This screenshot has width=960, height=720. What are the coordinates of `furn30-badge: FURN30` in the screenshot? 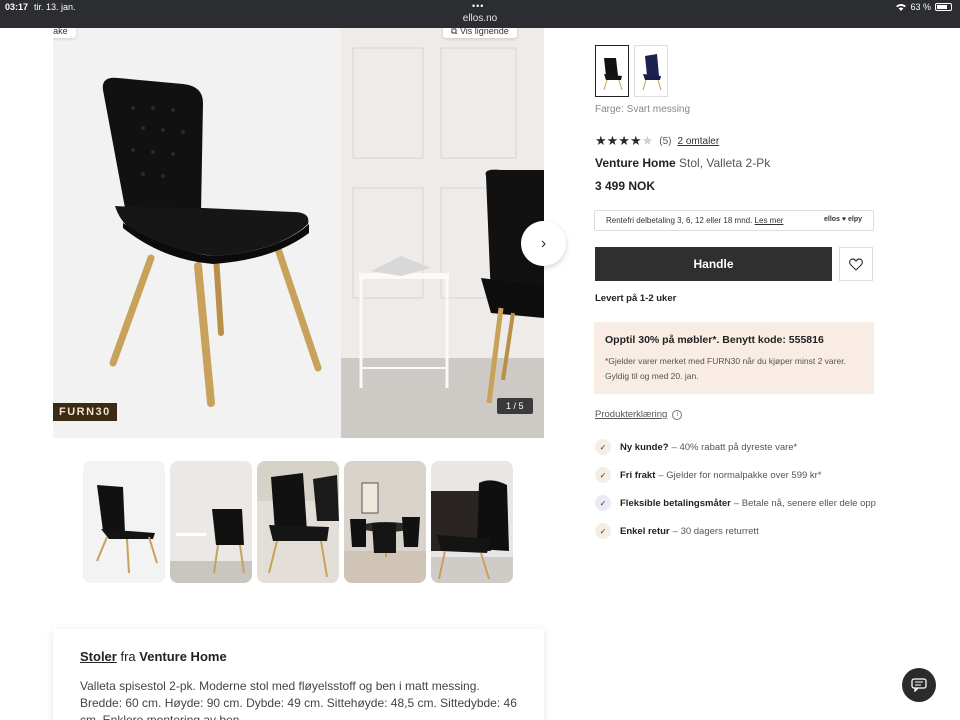 It's located at (85, 412).